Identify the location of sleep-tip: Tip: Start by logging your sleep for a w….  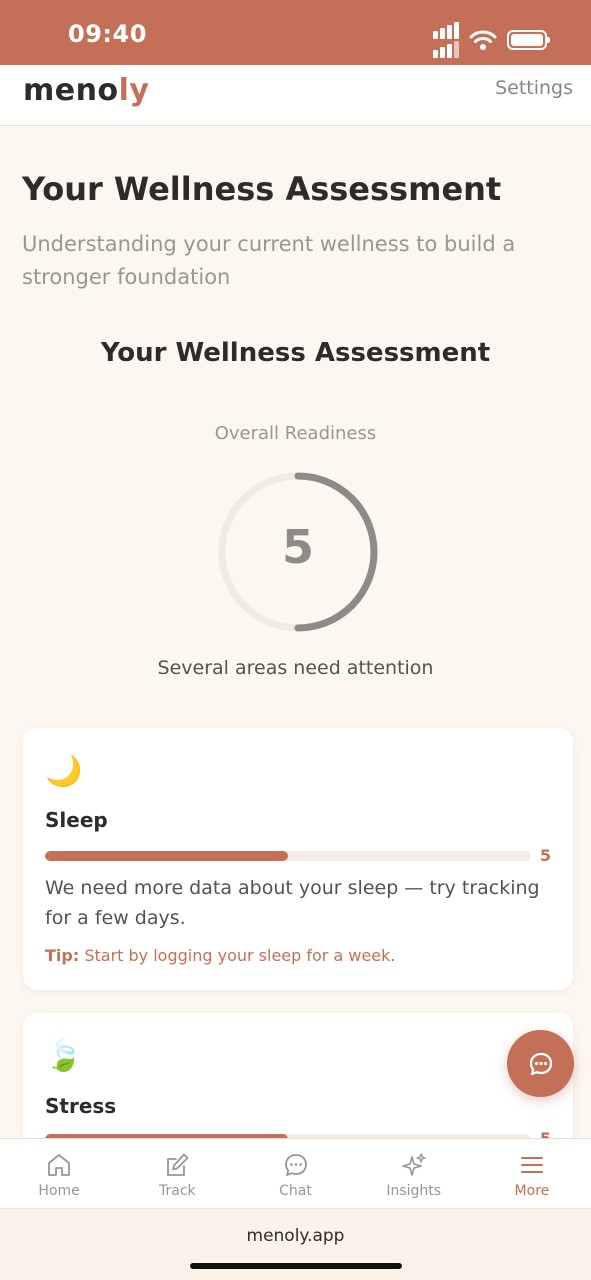
(220, 955).